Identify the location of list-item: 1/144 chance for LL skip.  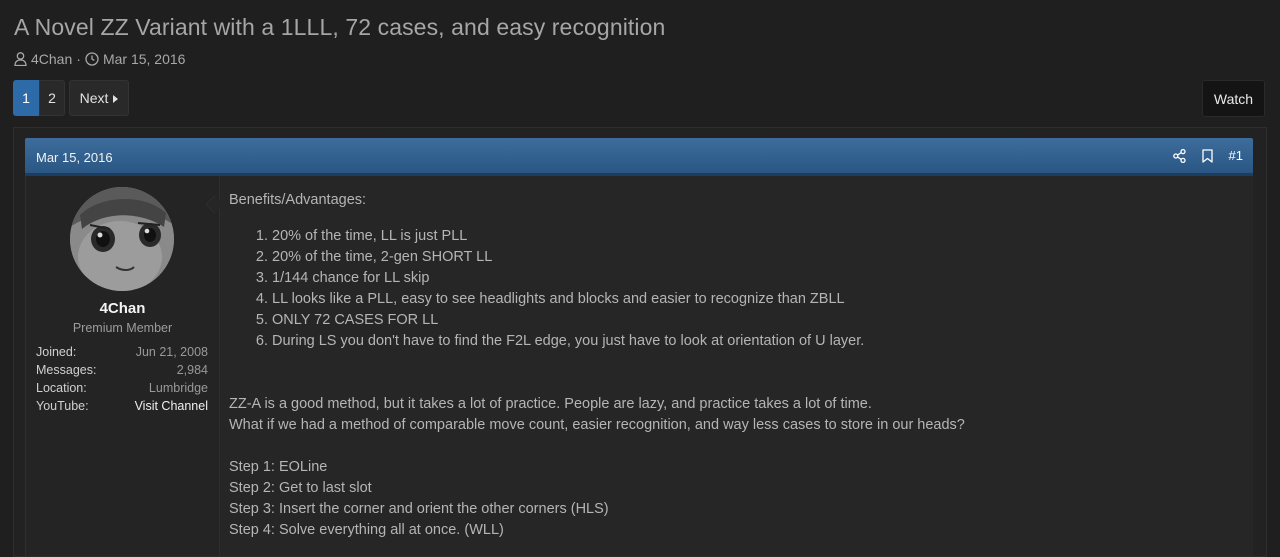
(755, 278).